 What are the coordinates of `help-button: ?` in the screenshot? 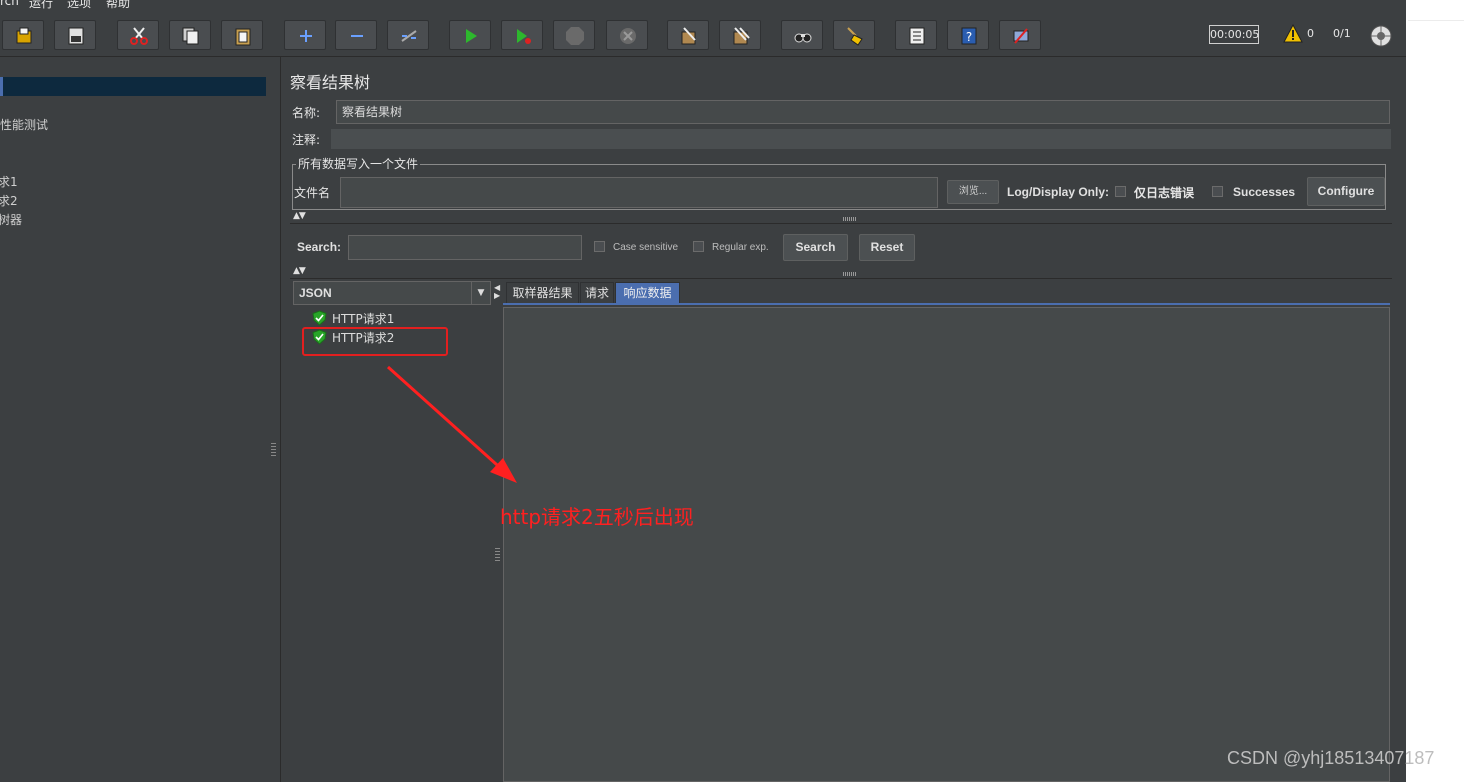 It's located at (968, 35).